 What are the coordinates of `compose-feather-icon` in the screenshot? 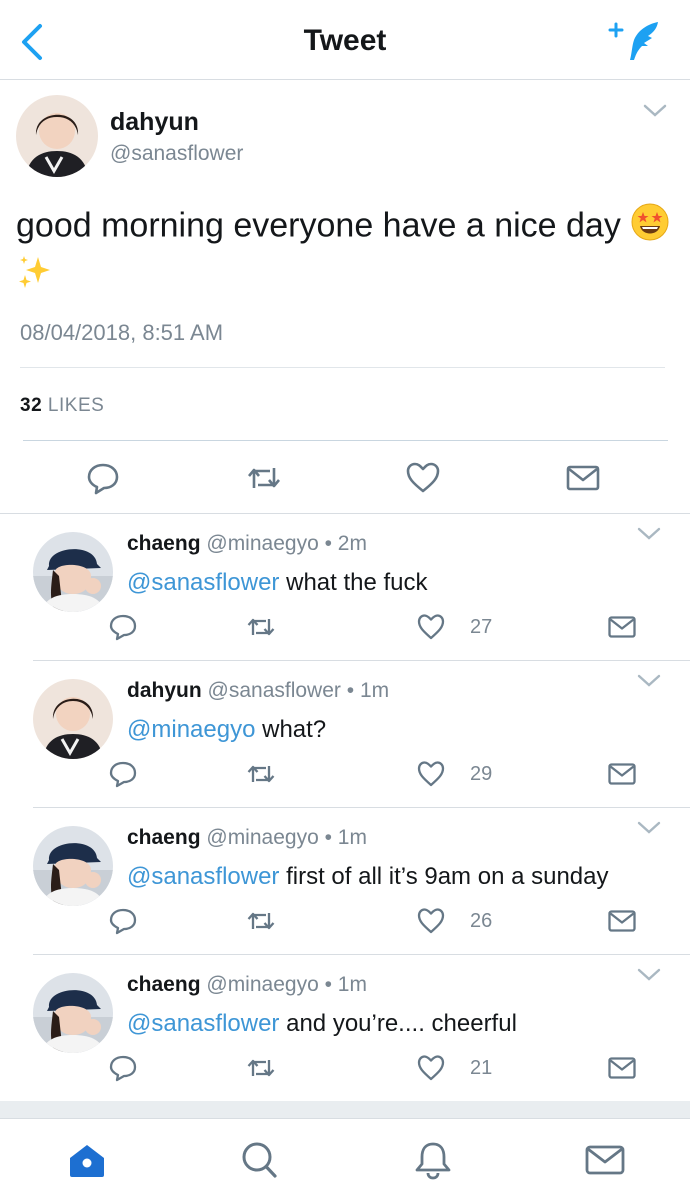 It's located at (633, 41).